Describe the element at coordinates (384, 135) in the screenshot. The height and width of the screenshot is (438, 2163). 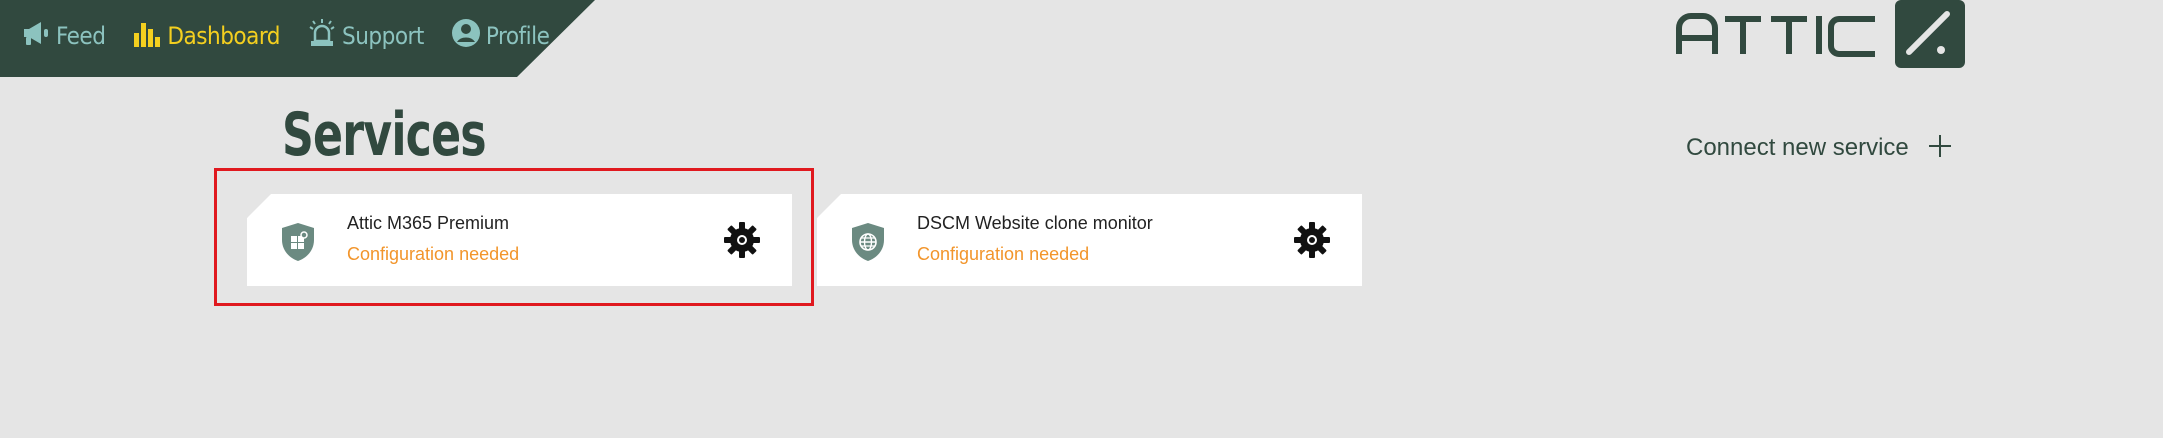
I see `page-title: Services` at that location.